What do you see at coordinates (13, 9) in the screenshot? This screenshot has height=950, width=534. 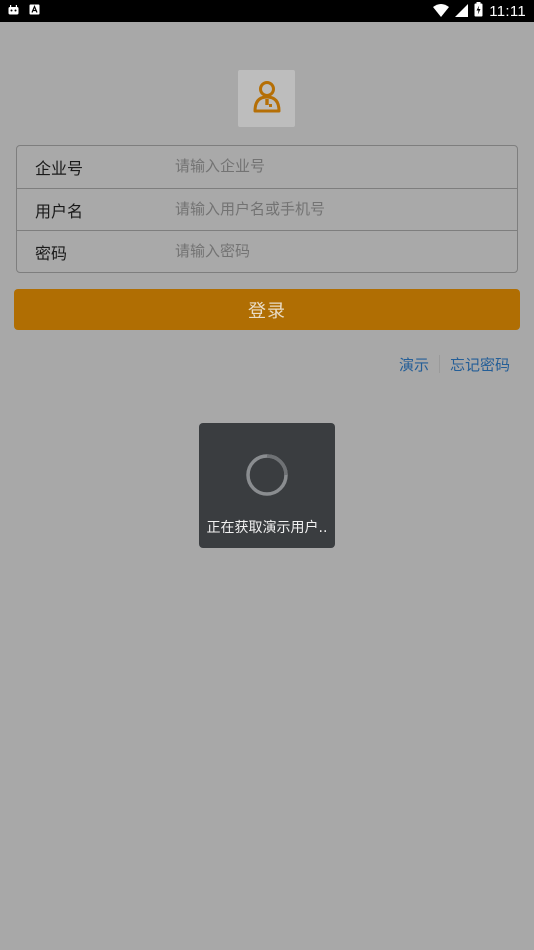 I see `android-debug-icon` at bounding box center [13, 9].